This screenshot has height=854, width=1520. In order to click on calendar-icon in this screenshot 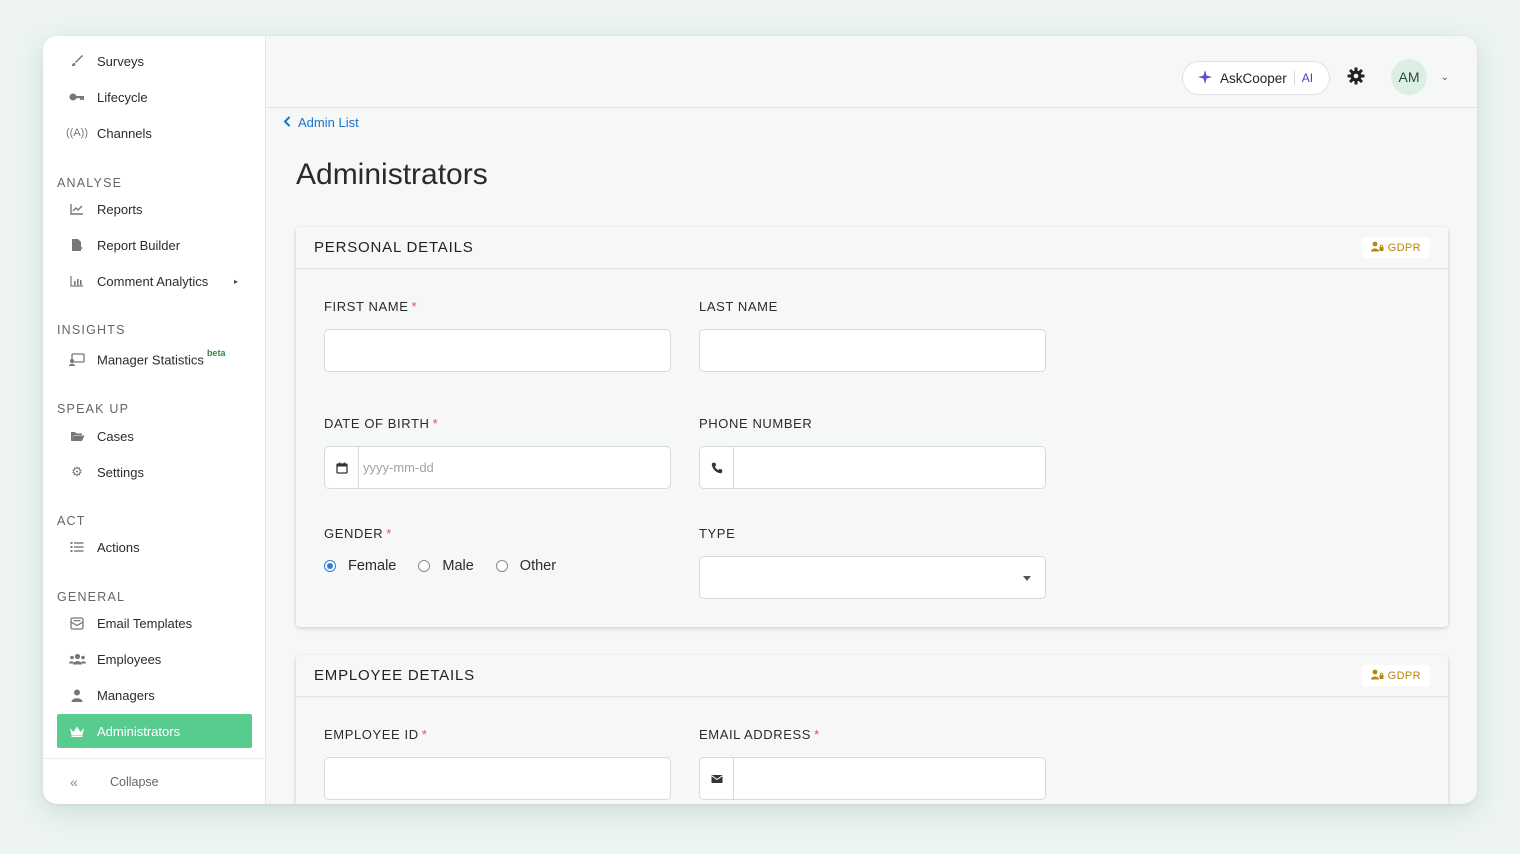, I will do `click(342, 467)`.